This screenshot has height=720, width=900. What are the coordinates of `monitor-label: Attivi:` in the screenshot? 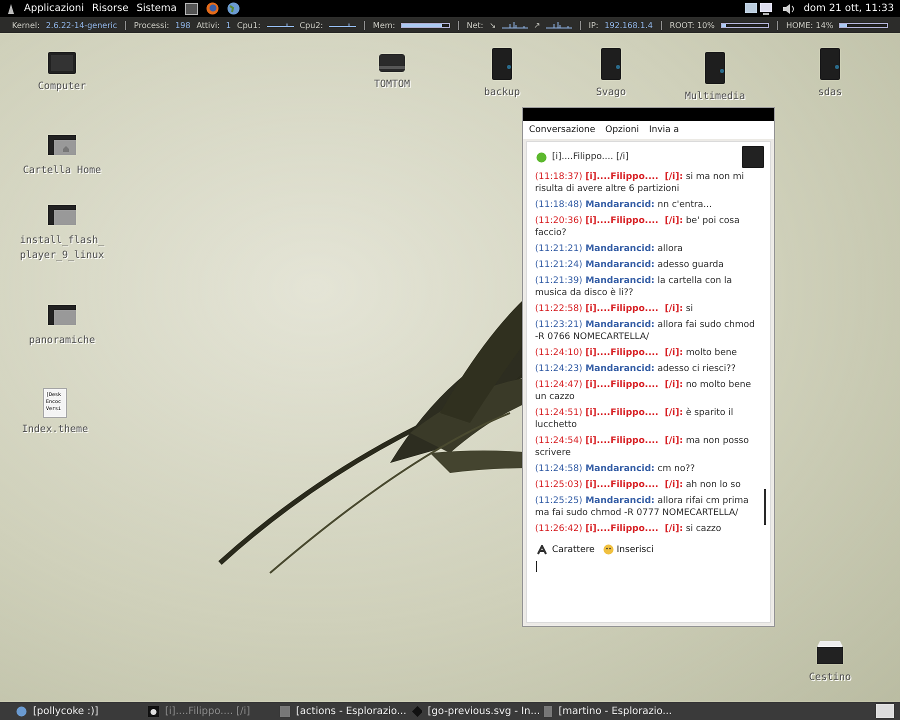 It's located at (208, 25).